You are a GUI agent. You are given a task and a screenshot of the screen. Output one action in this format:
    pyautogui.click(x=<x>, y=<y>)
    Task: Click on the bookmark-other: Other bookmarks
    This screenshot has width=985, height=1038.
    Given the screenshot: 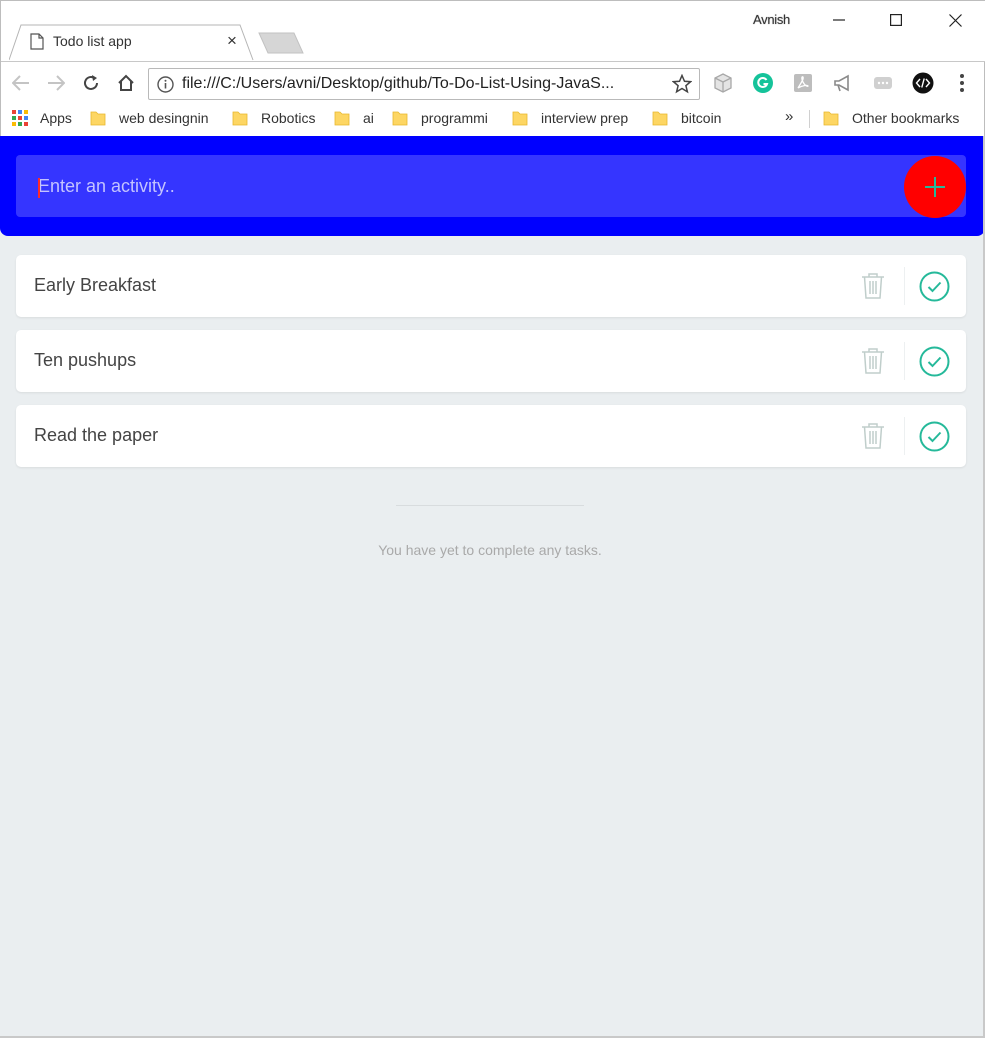 What is the action you would take?
    pyautogui.click(x=891, y=118)
    